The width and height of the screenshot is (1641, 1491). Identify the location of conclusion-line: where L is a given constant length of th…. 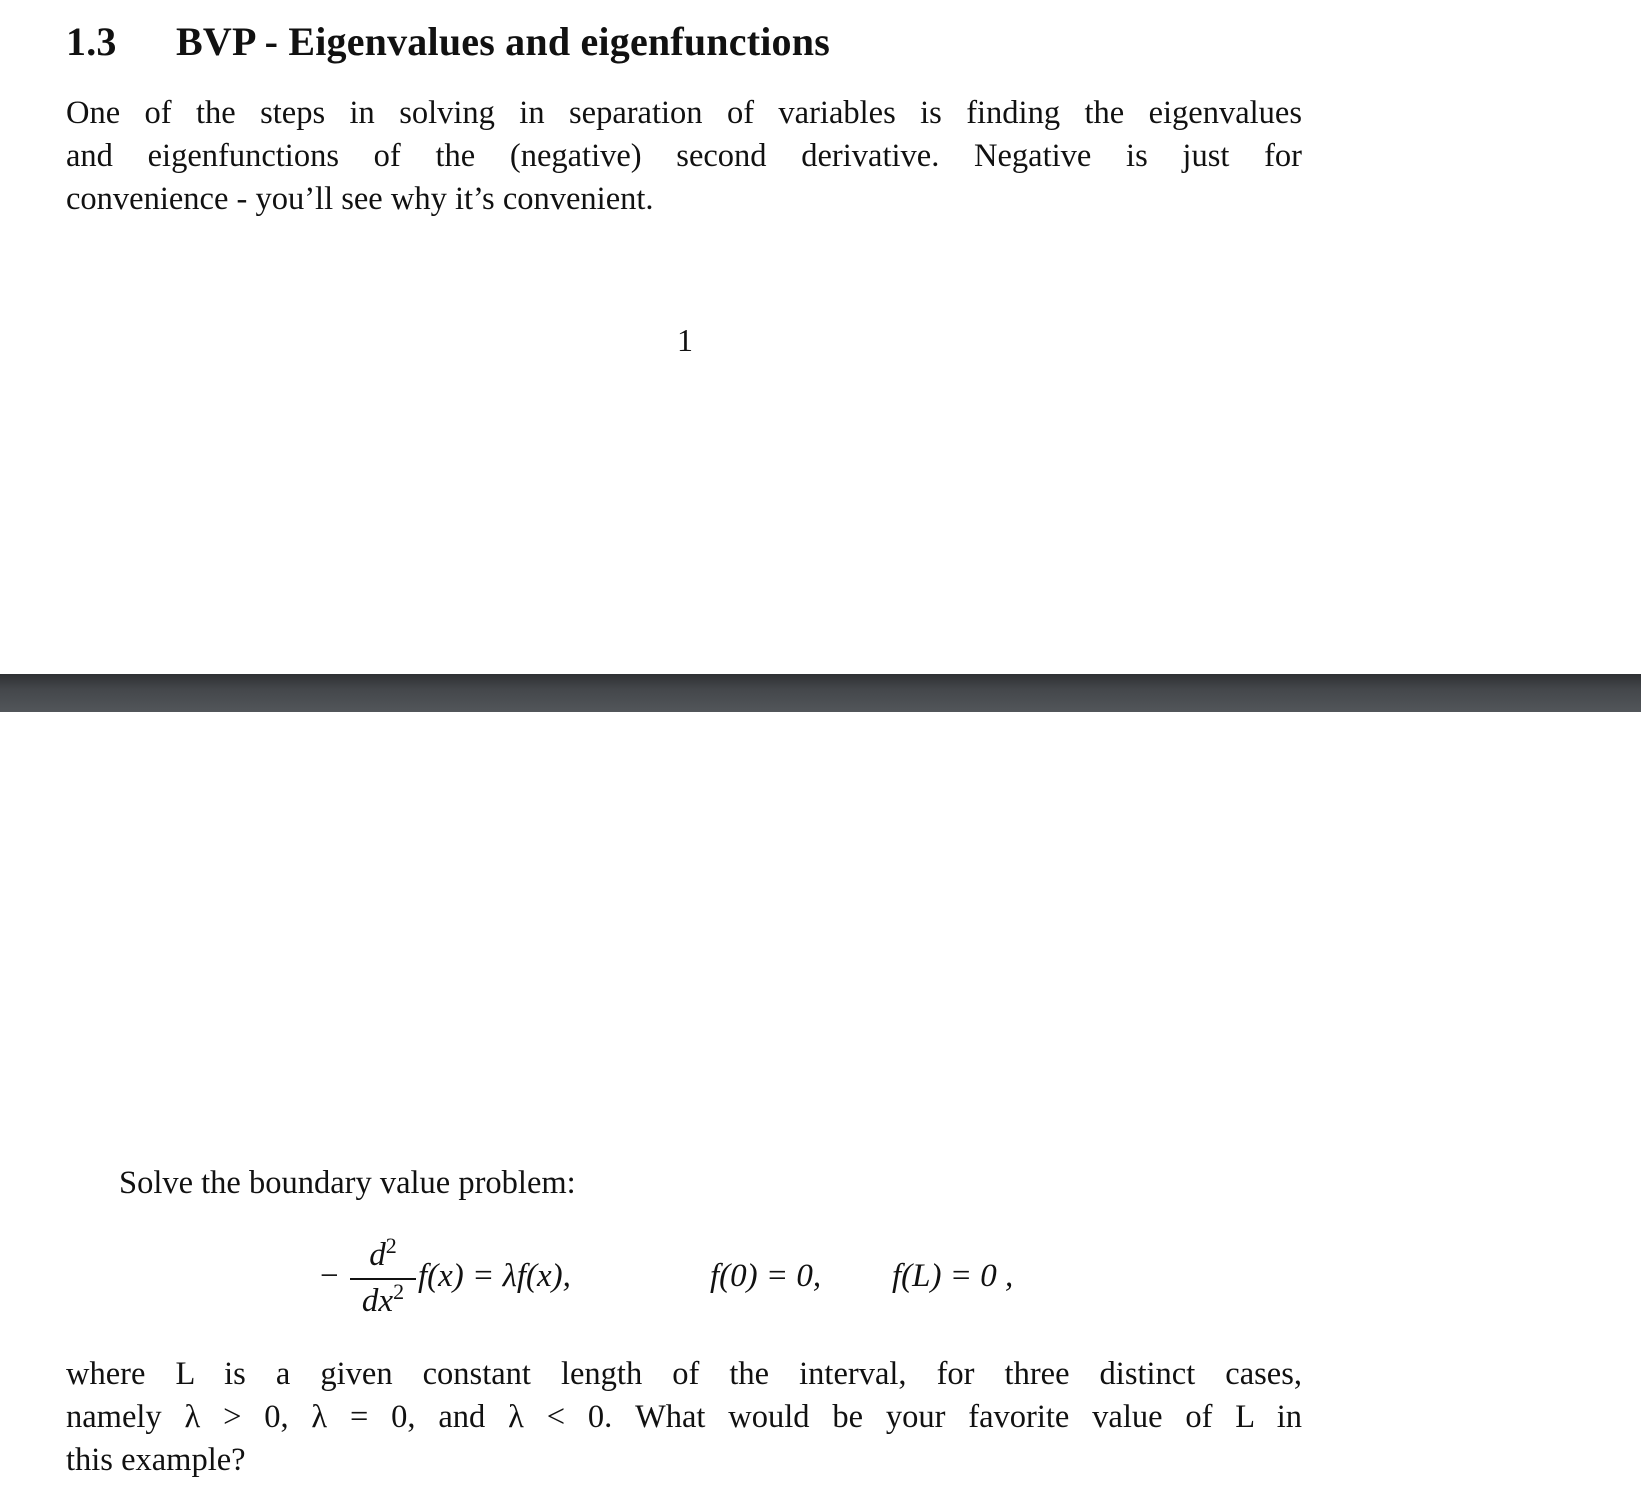
(684, 1374).